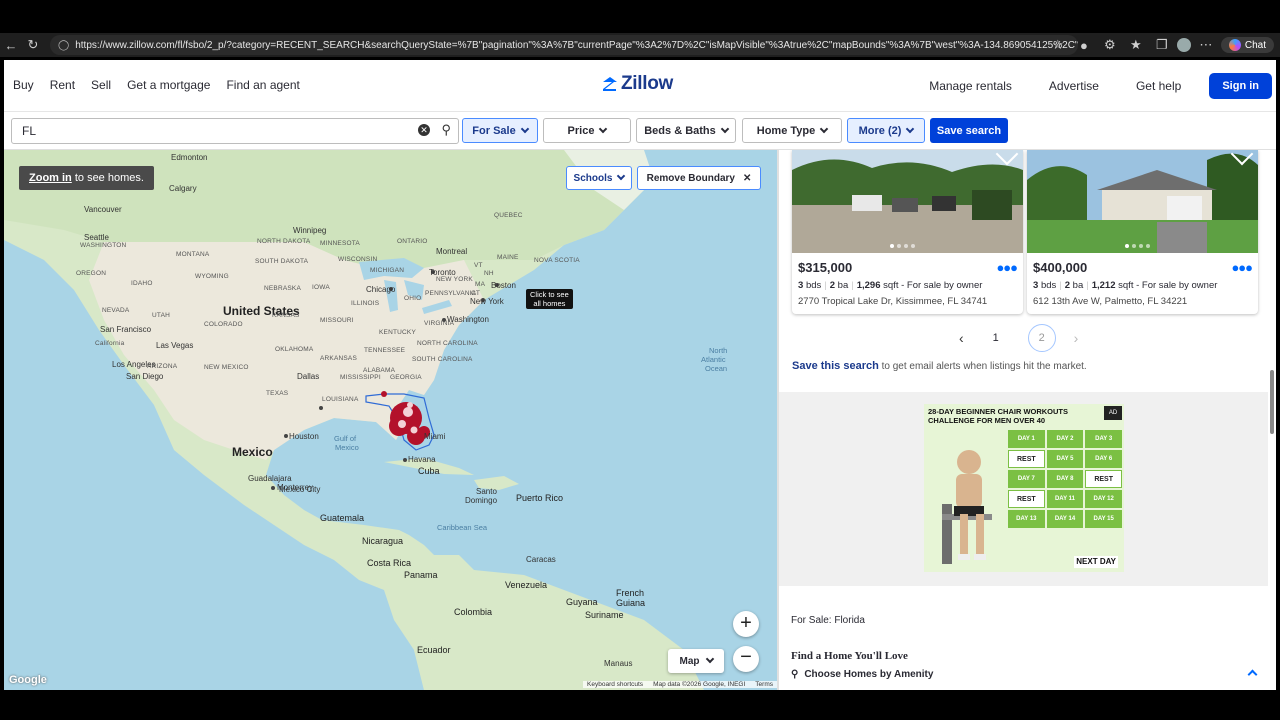 This screenshot has height=720, width=1280. Describe the element at coordinates (387, 270) in the screenshot. I see `state-michigan: MICHIGAN` at that location.